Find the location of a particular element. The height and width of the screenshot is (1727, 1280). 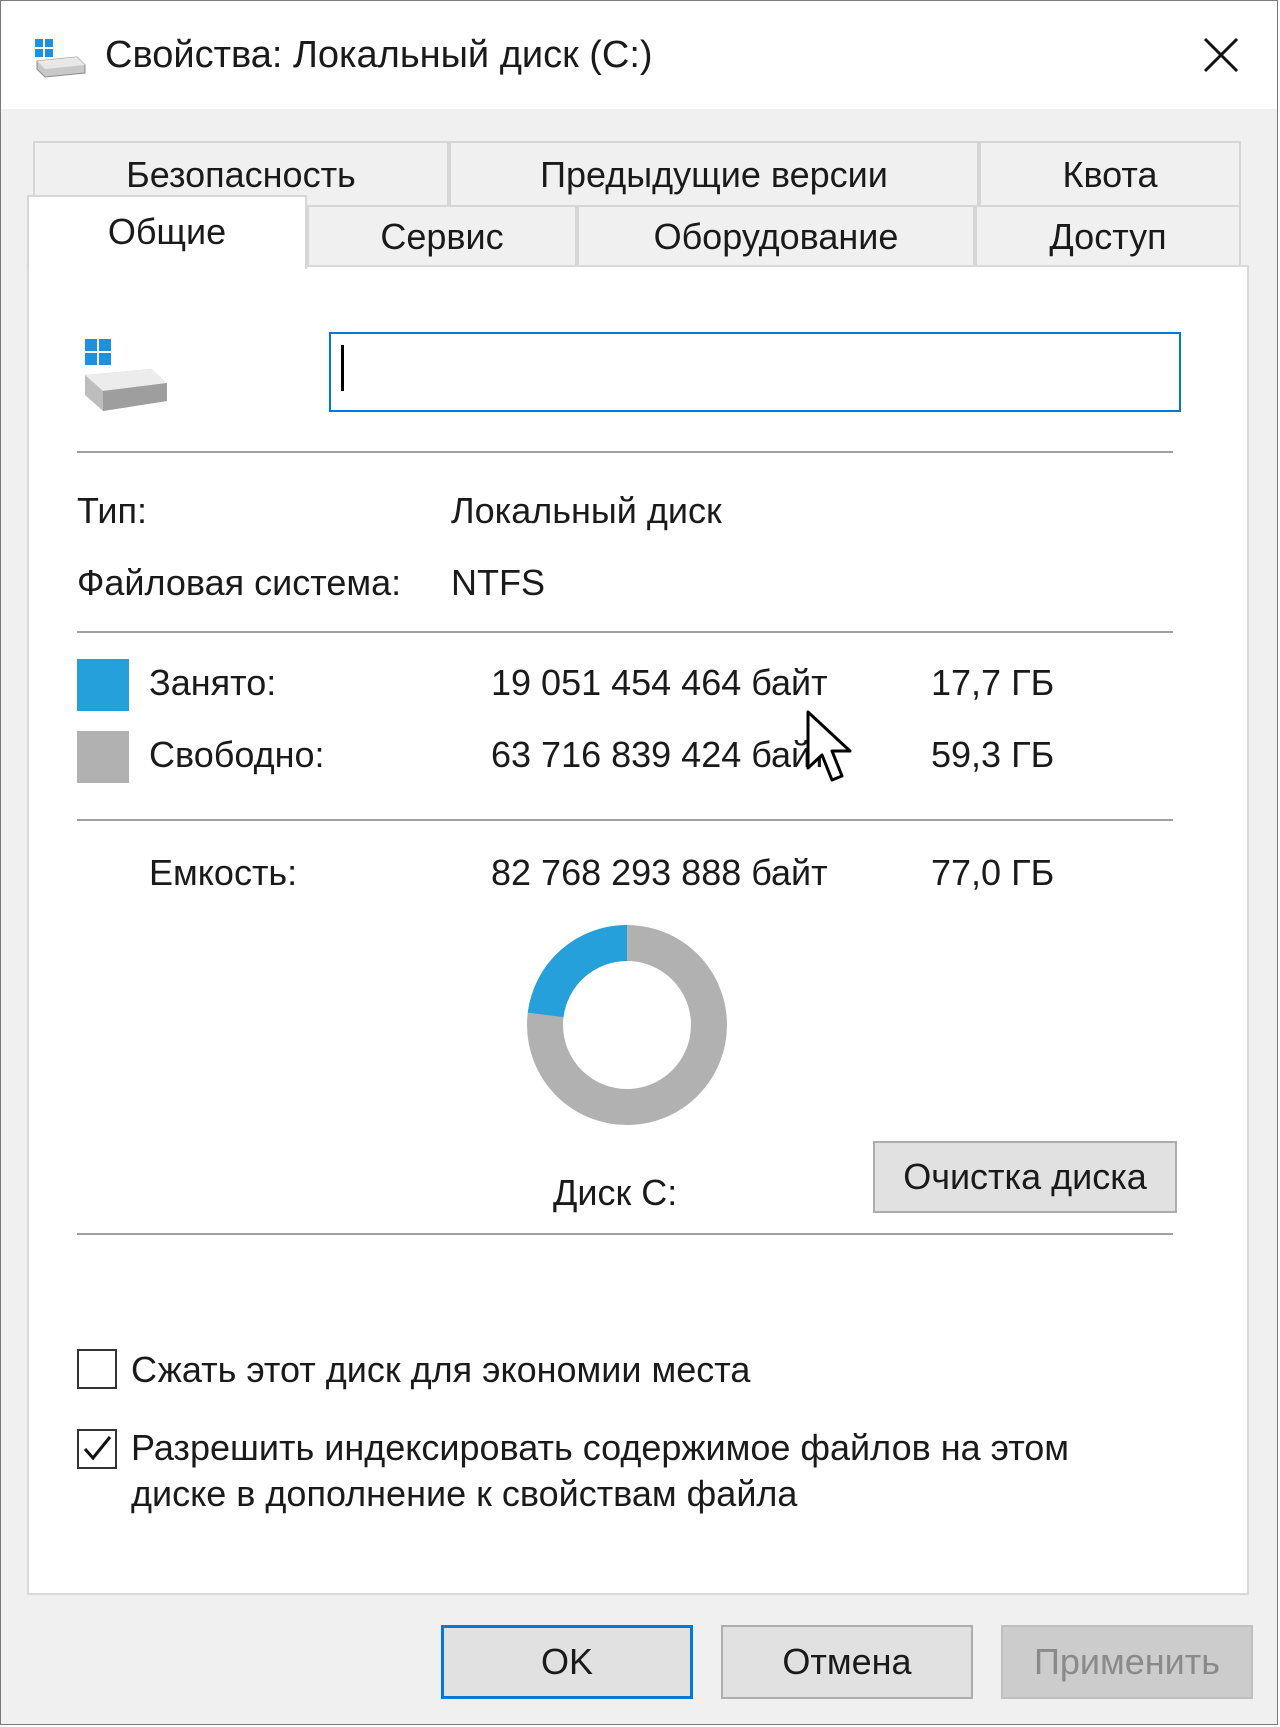

cancel-label: Отмена is located at coordinates (847, 1661).